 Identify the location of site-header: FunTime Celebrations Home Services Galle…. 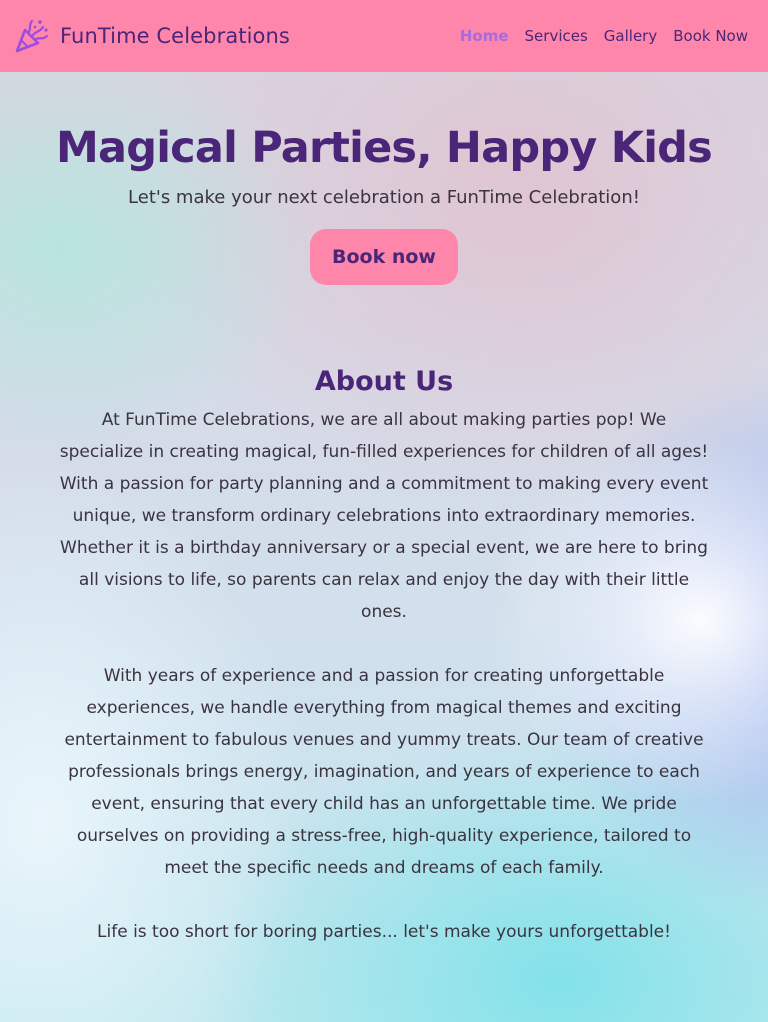
(384, 36).